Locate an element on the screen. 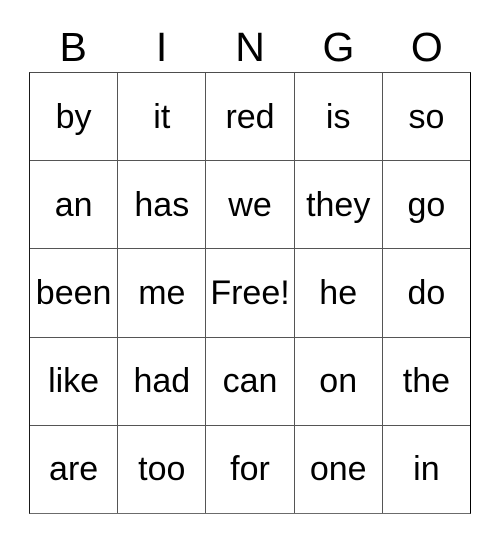 The image size is (500, 544). bingo-cell: is is located at coordinates (337, 117).